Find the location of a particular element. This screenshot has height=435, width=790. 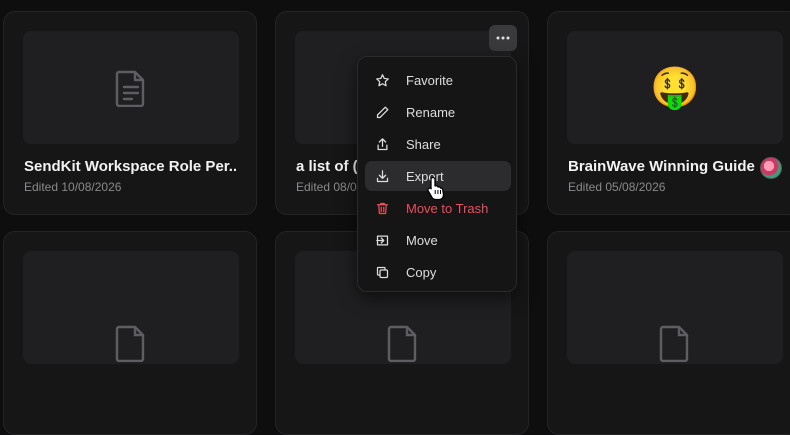

more-options-button is located at coordinates (503, 38).